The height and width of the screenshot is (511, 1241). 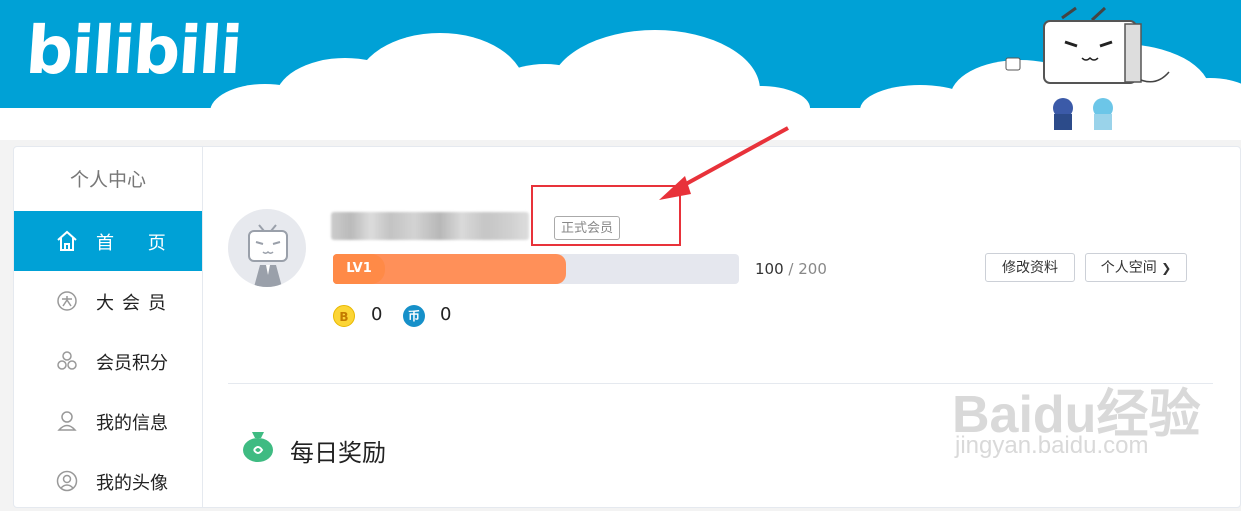 What do you see at coordinates (67, 421) in the screenshot?
I see `user-info-icon` at bounding box center [67, 421].